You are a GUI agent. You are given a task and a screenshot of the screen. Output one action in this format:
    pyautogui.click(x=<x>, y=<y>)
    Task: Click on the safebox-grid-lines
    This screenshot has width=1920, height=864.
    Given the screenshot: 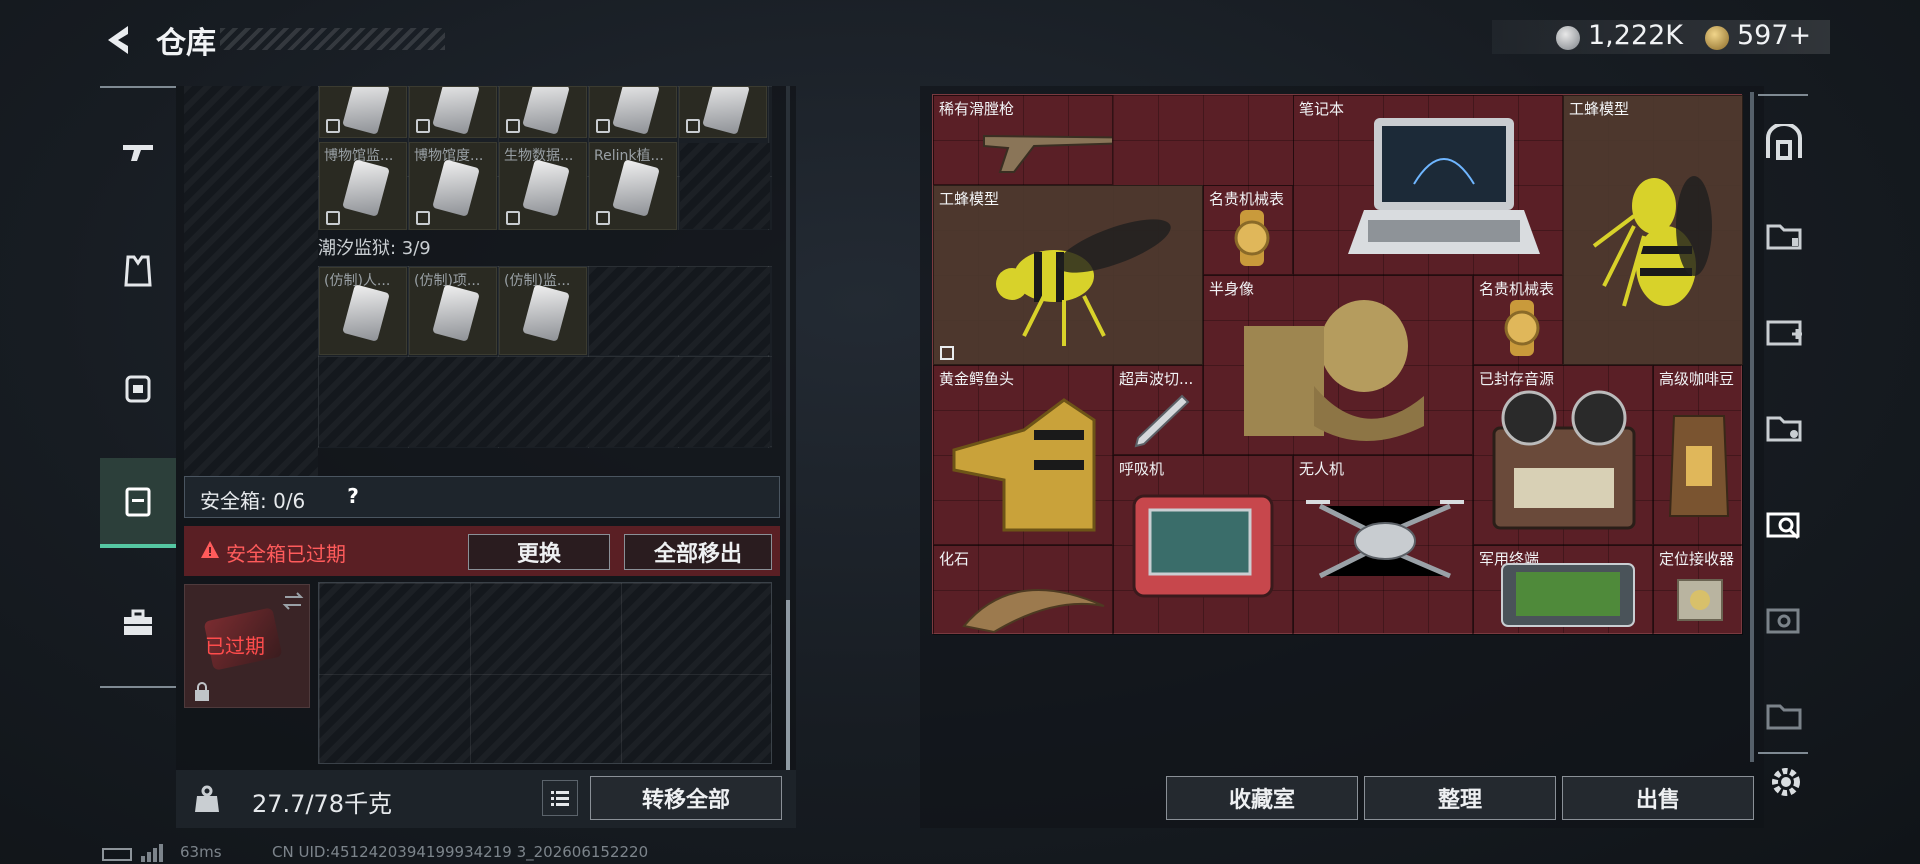 What is the action you would take?
    pyautogui.click(x=545, y=673)
    